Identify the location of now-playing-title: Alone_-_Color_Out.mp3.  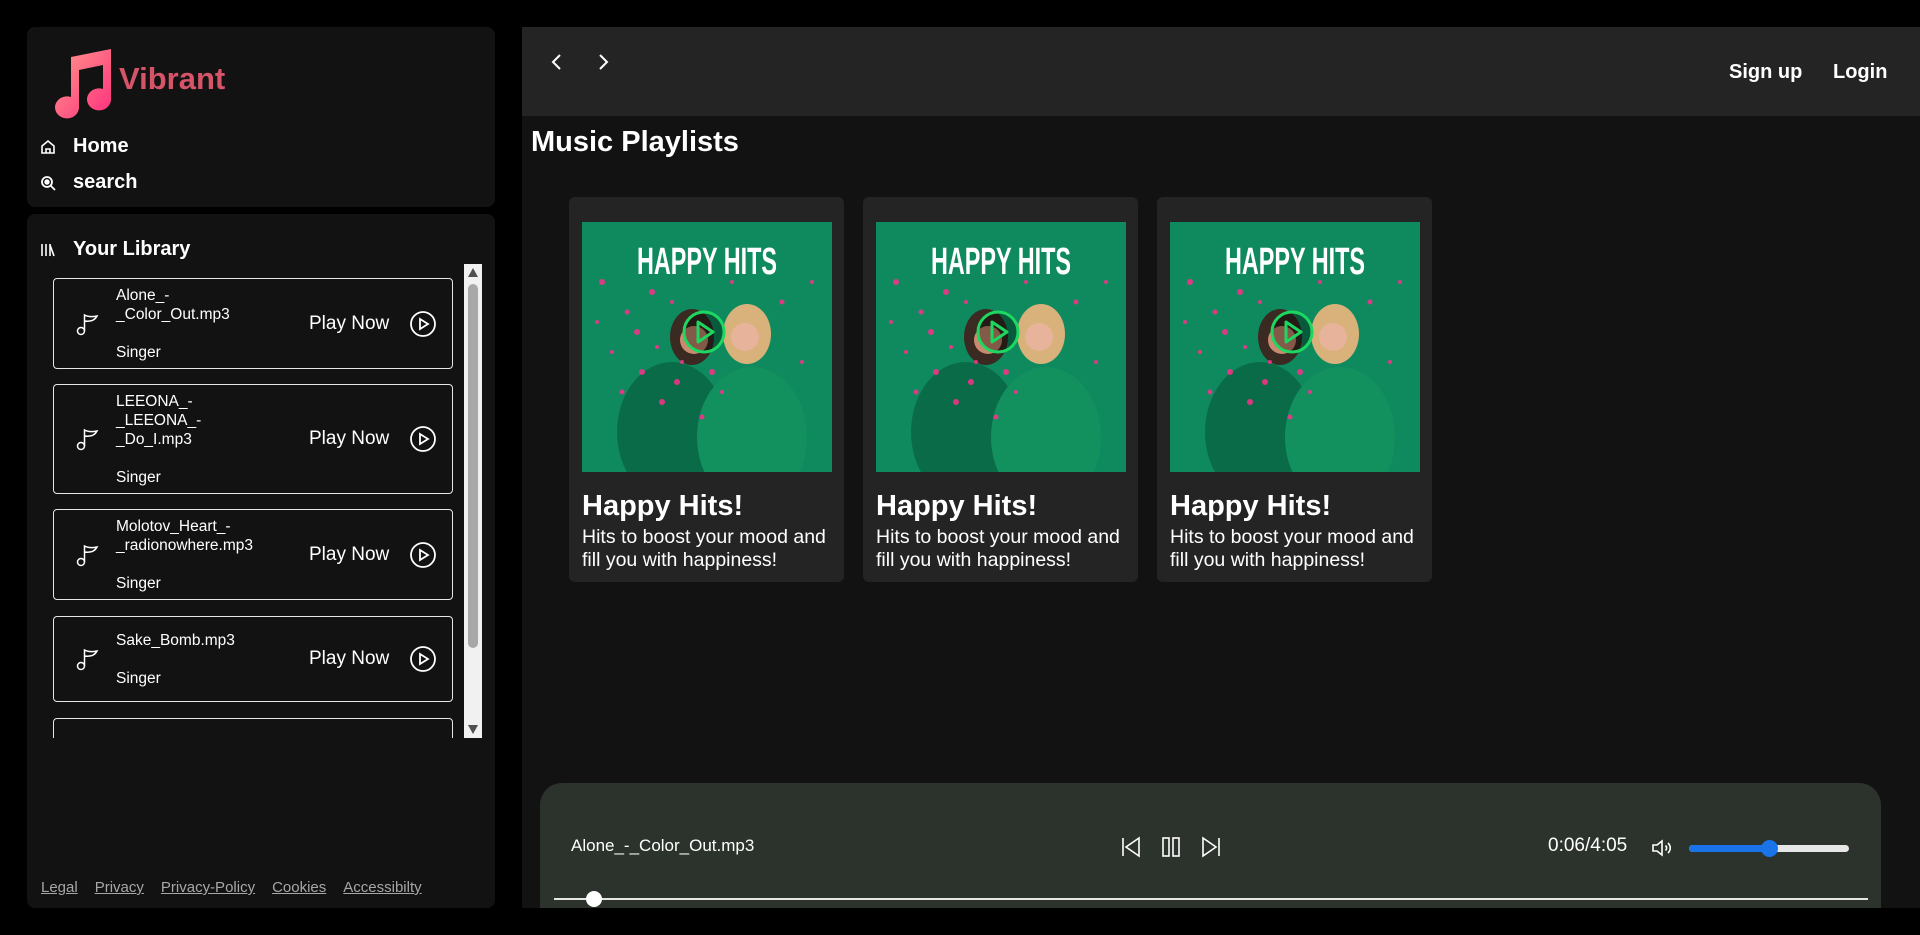
(663, 845).